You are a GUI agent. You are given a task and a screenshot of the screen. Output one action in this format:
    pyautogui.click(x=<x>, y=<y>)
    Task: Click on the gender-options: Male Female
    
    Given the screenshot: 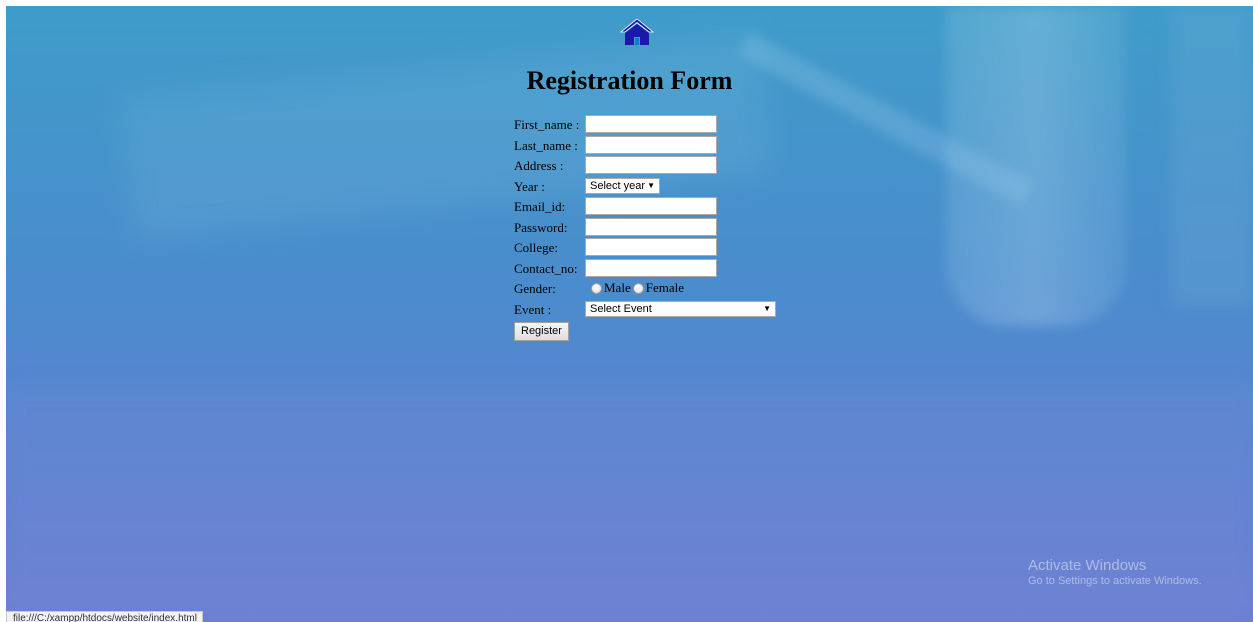 What is the action you would take?
    pyautogui.click(x=638, y=288)
    